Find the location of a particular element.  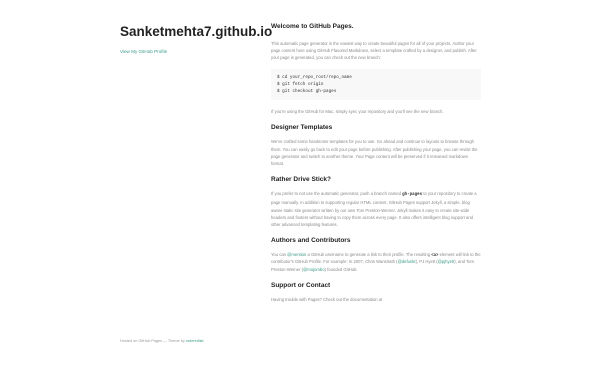

drive-heading: Rather Drive Stick? is located at coordinates (301, 180).